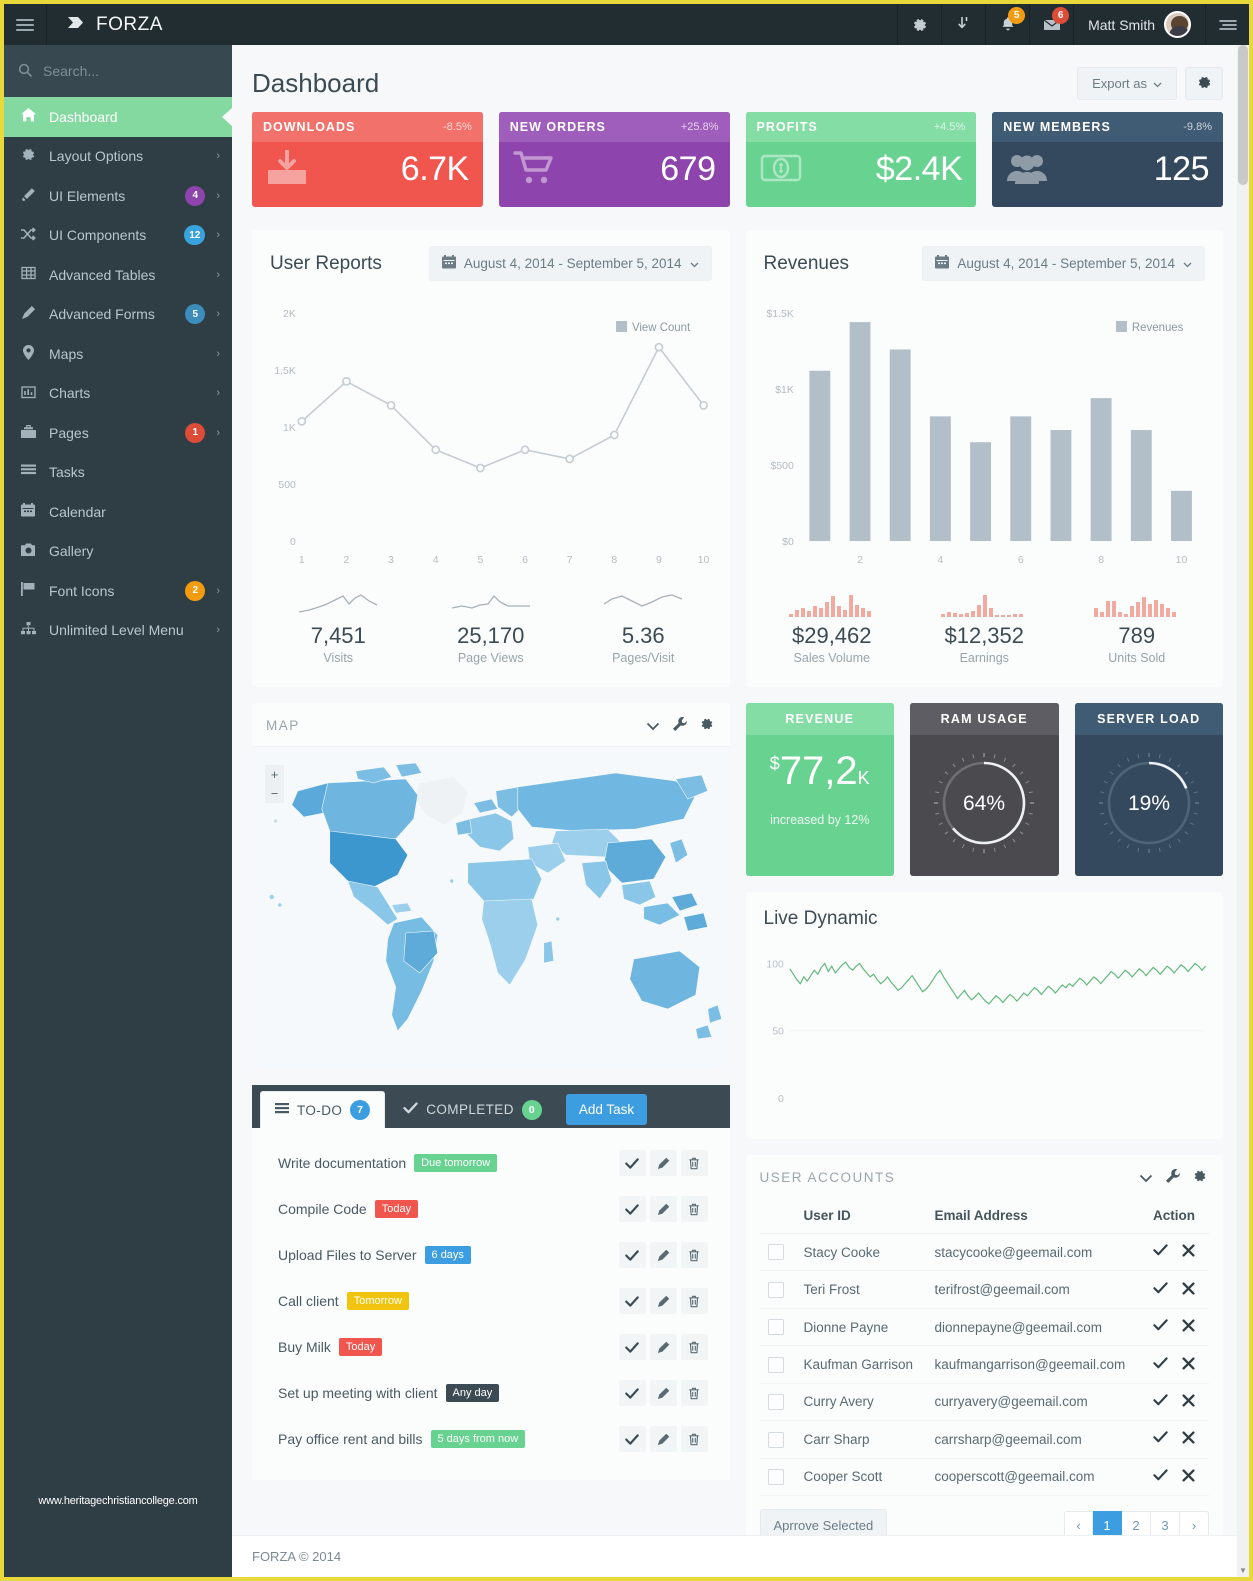 This screenshot has width=1253, height=1581. Describe the element at coordinates (491, 1439) in the screenshot. I see `todo-item: Pay office rent and bills 5 days from now` at that location.